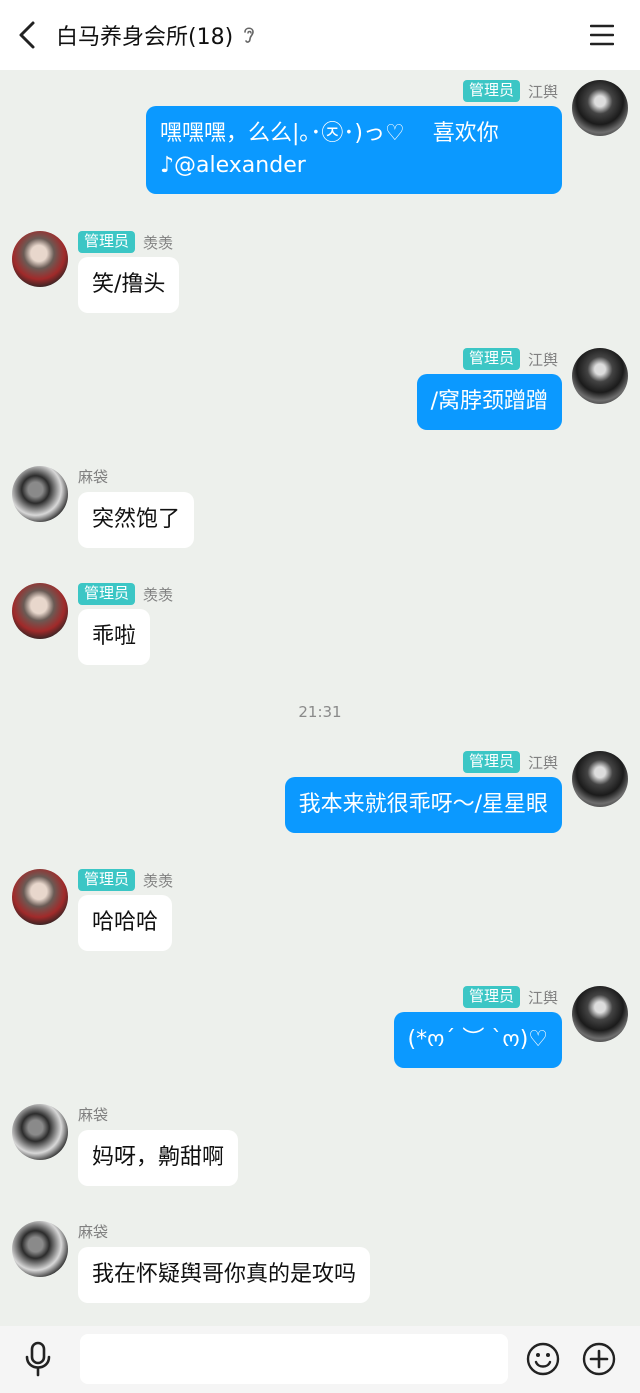 The height and width of the screenshot is (1393, 640). What do you see at coordinates (136, 520) in the screenshot?
I see `message-bubble: 突然饱了` at bounding box center [136, 520].